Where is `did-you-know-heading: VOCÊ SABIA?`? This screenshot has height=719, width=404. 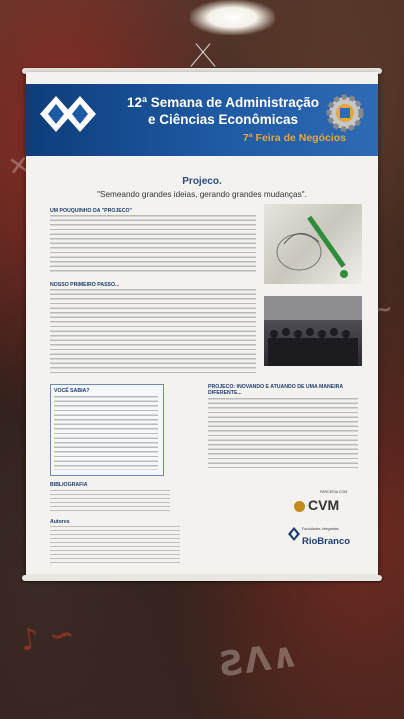 did-you-know-heading: VOCÊ SABIA? is located at coordinates (72, 391).